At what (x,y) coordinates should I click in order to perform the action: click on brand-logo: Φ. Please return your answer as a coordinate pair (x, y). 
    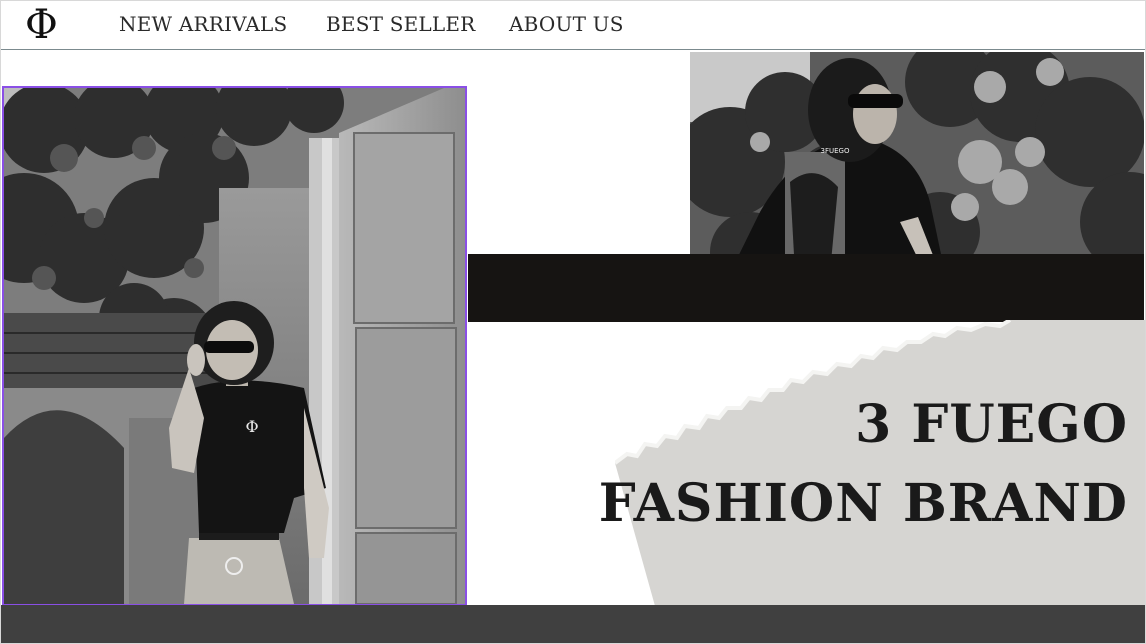
    Looking at the image, I should click on (41, 25).